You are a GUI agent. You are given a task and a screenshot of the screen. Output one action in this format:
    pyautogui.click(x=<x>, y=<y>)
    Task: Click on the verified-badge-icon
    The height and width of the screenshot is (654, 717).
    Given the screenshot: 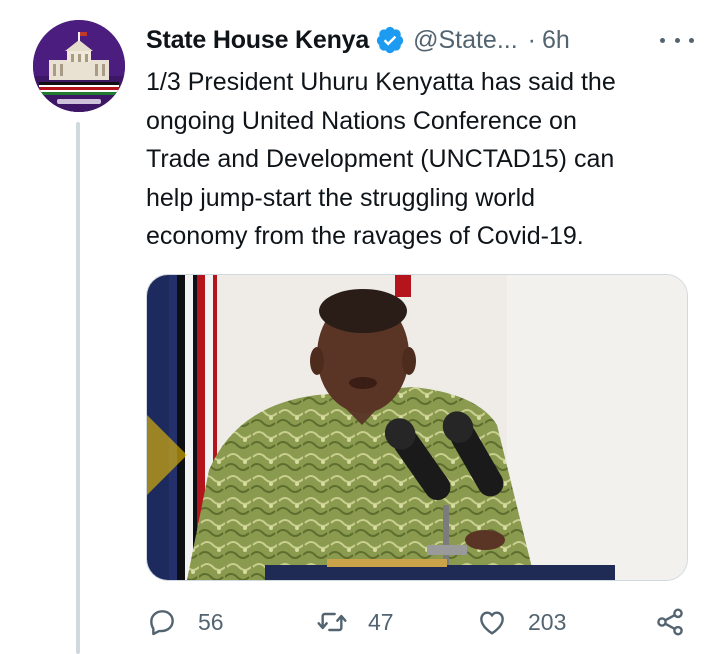 What is the action you would take?
    pyautogui.click(x=390, y=40)
    